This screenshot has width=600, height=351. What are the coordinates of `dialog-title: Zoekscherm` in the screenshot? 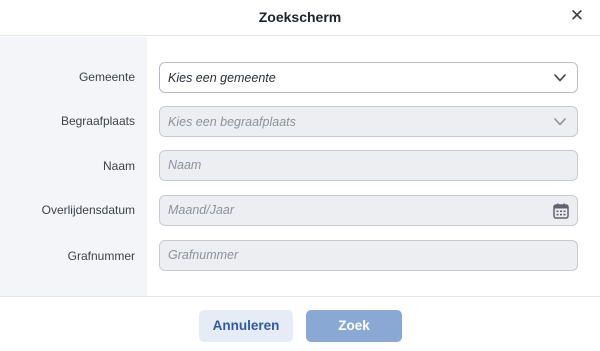 It's located at (300, 17).